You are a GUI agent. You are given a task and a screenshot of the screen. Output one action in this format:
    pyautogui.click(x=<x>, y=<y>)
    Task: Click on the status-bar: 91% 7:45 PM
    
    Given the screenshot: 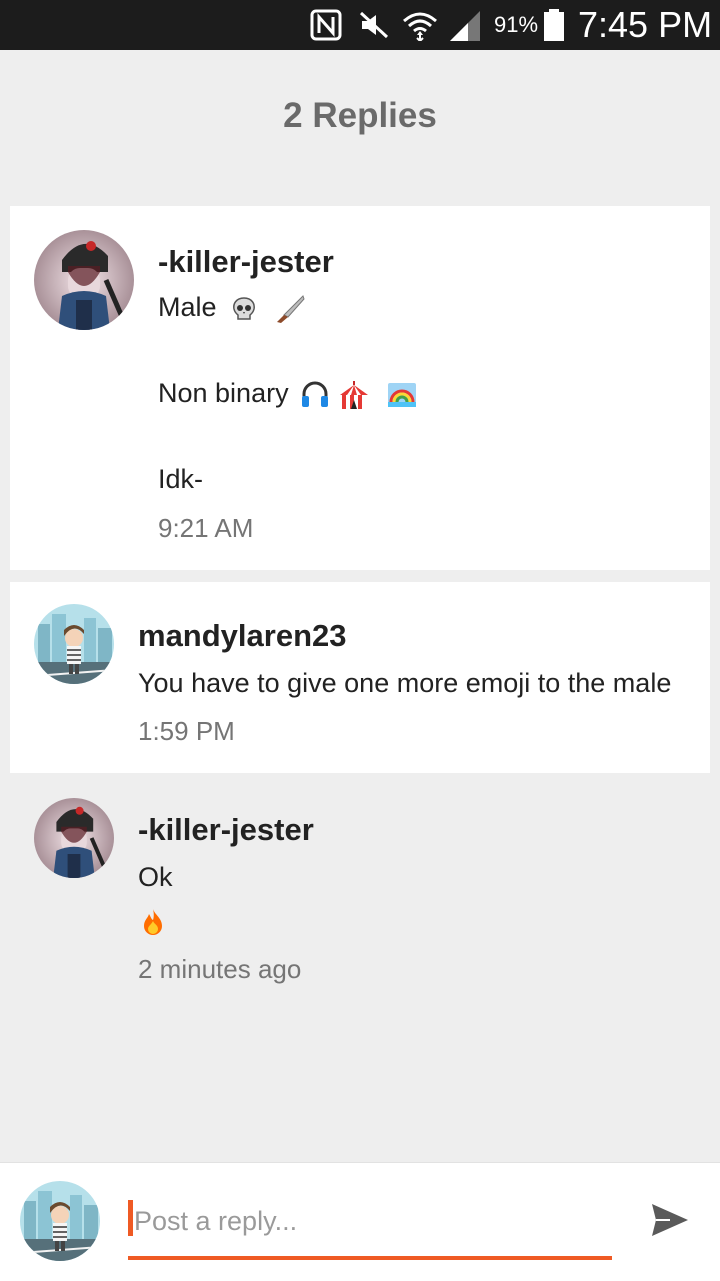 What is the action you would take?
    pyautogui.click(x=360, y=25)
    